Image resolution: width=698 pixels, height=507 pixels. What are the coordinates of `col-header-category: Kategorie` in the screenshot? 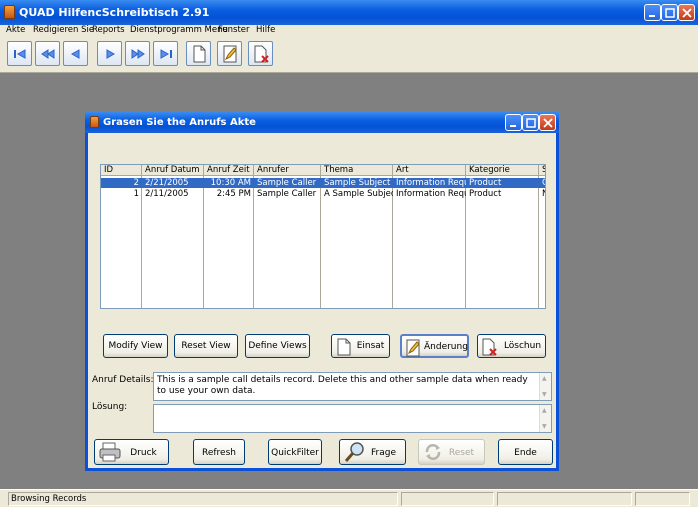 It's located at (502, 170).